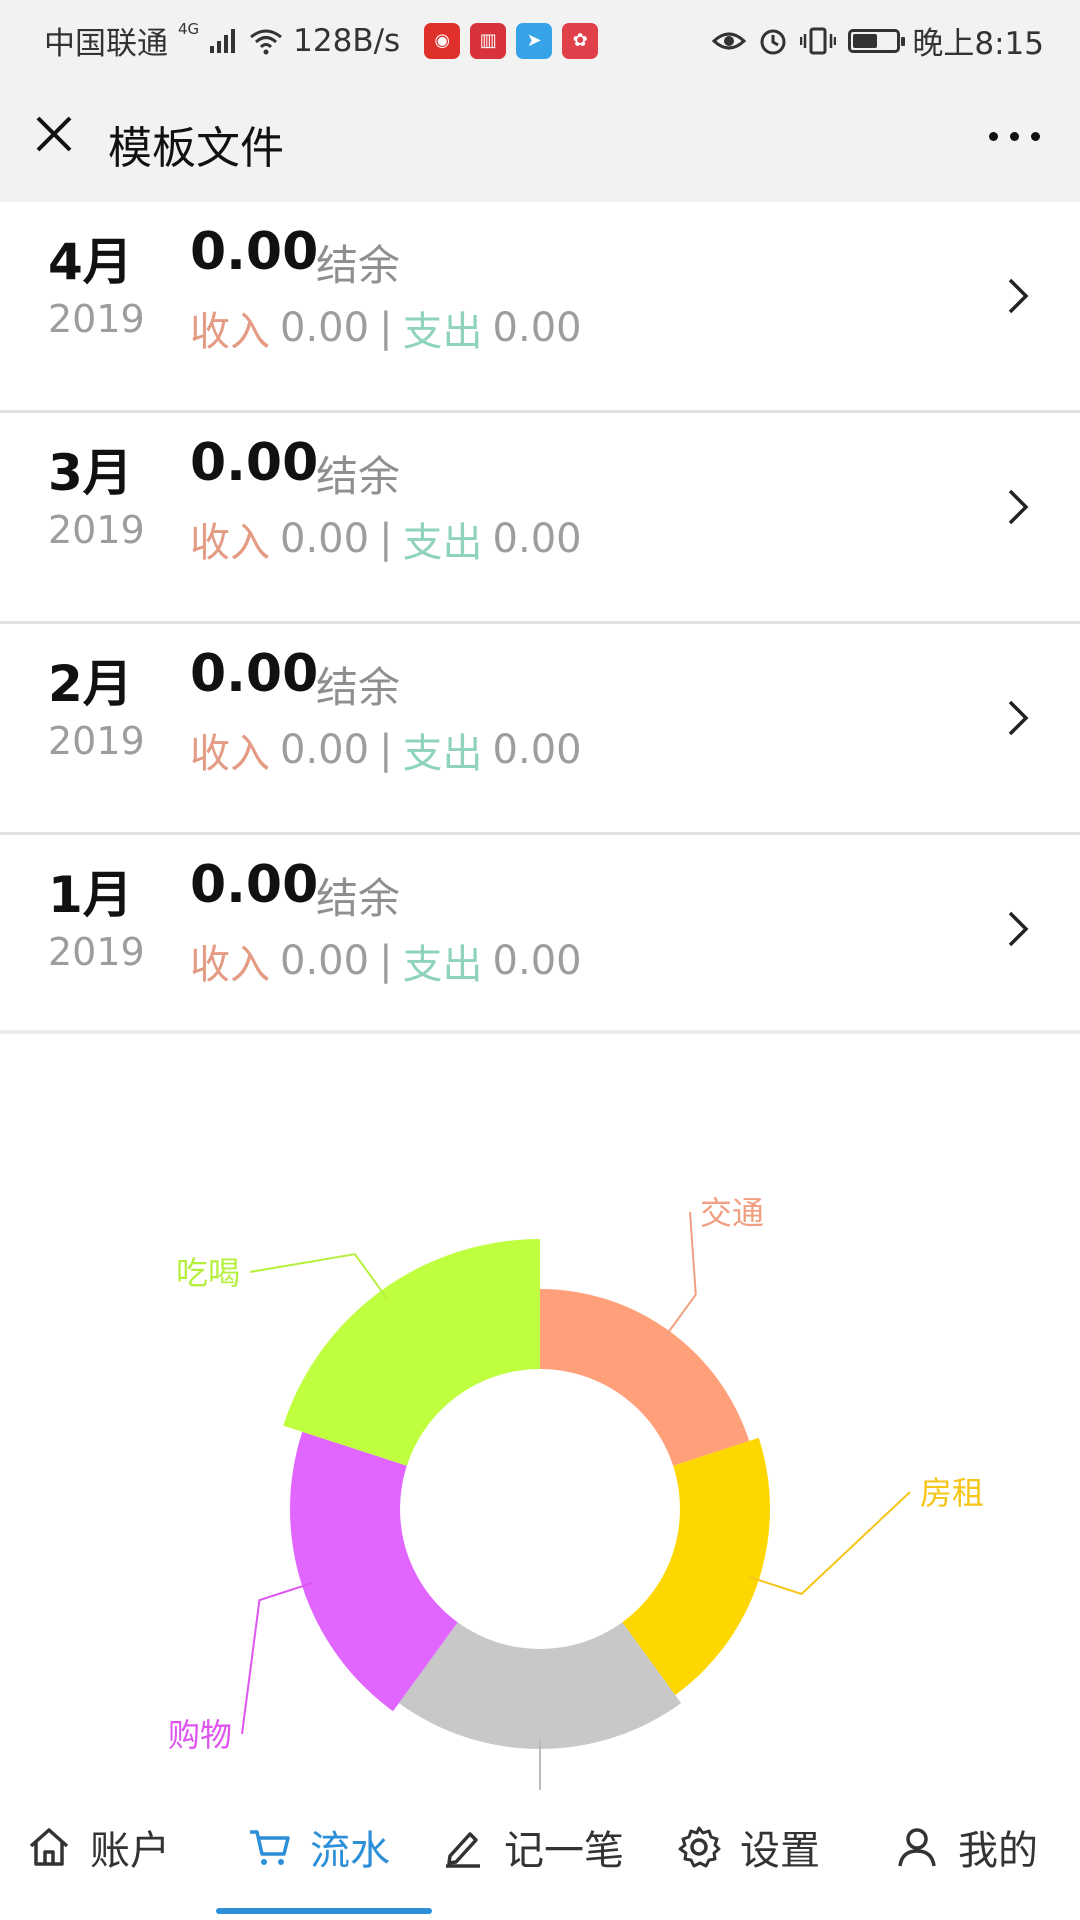 Image resolution: width=1080 pixels, height=1920 pixels. I want to click on home-icon, so click(49, 1847).